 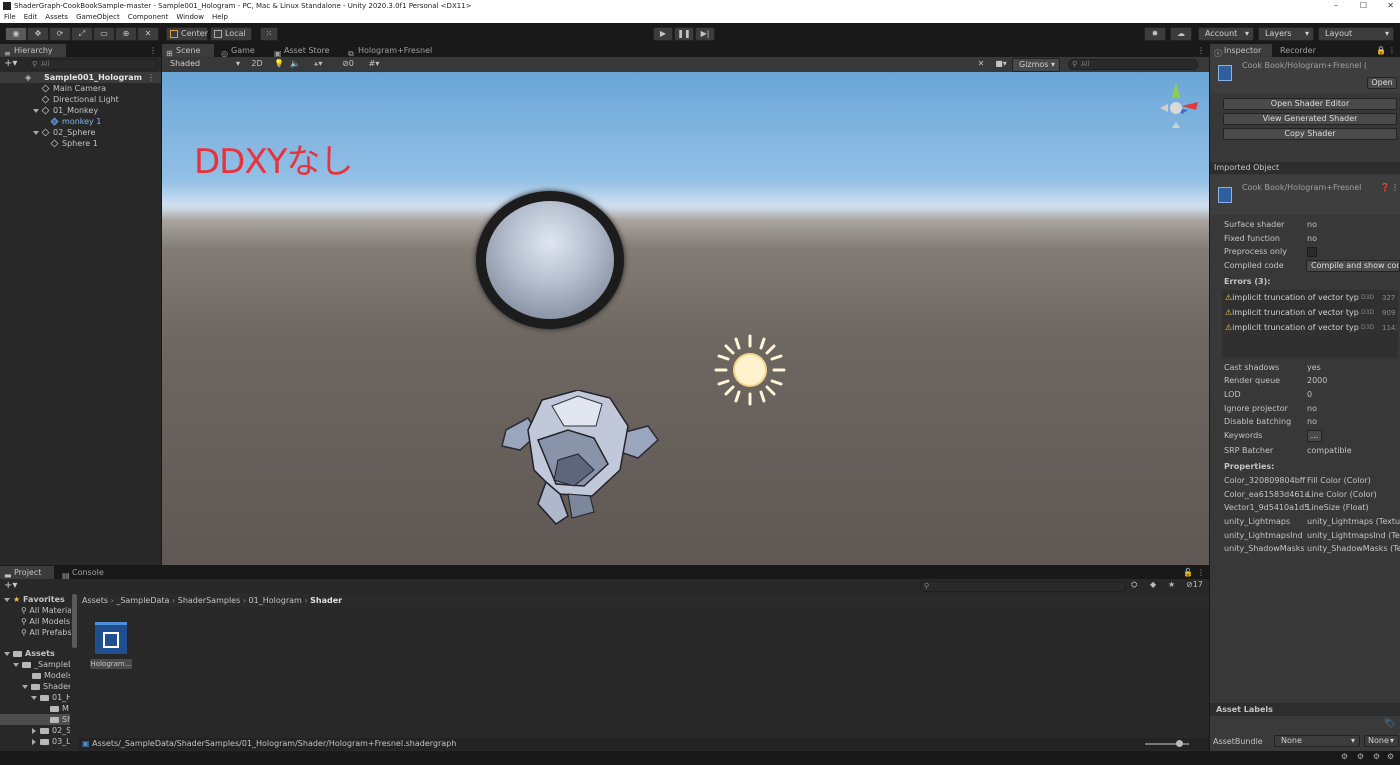 I want to click on breadcrumb-item: ShaderSamples, so click(x=209, y=600).